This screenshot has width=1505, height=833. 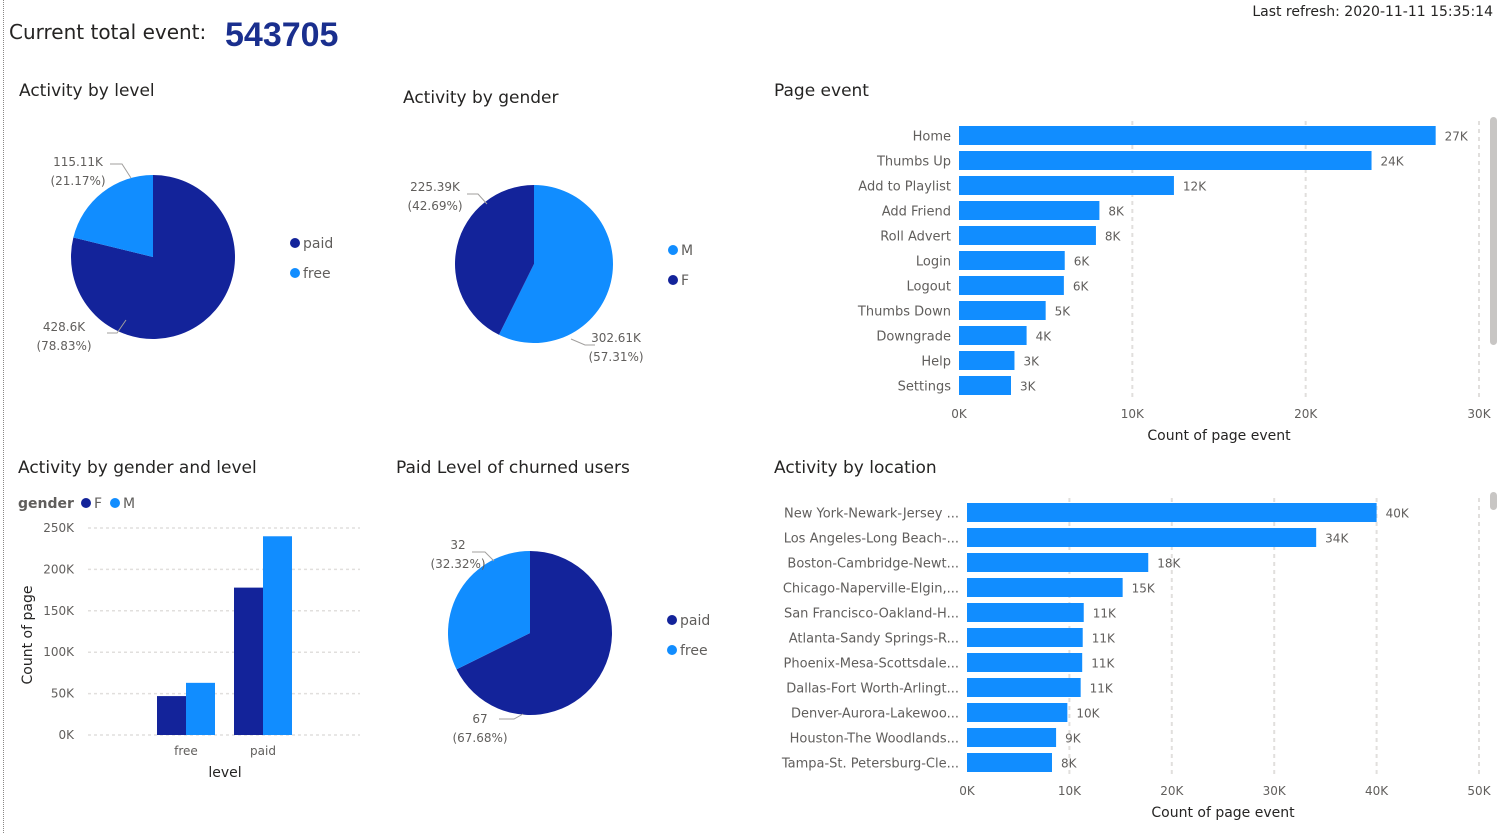 What do you see at coordinates (1393, 162) in the screenshot?
I see `data-label: 24K` at bounding box center [1393, 162].